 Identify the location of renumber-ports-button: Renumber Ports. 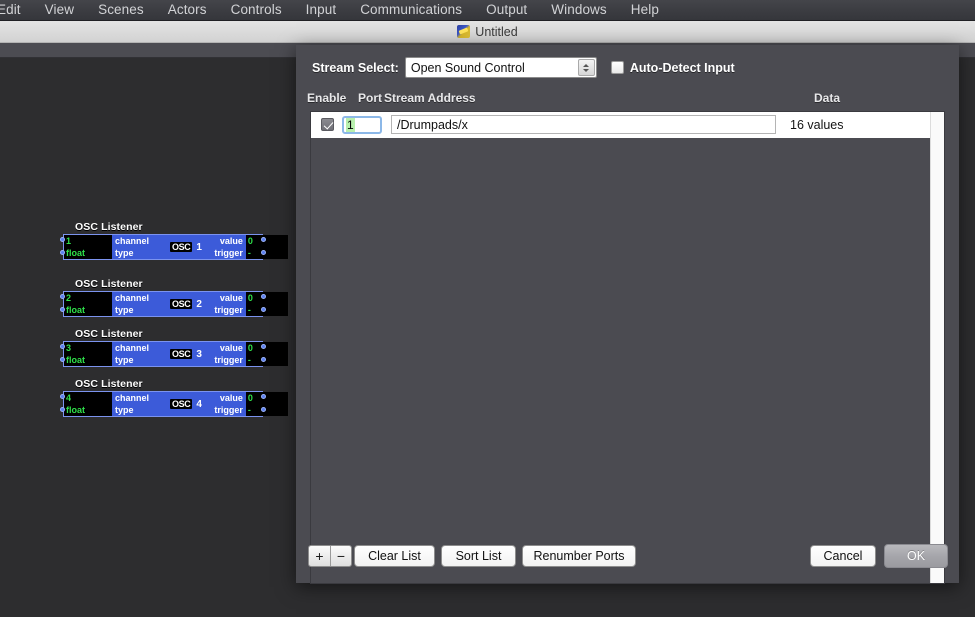
(579, 556).